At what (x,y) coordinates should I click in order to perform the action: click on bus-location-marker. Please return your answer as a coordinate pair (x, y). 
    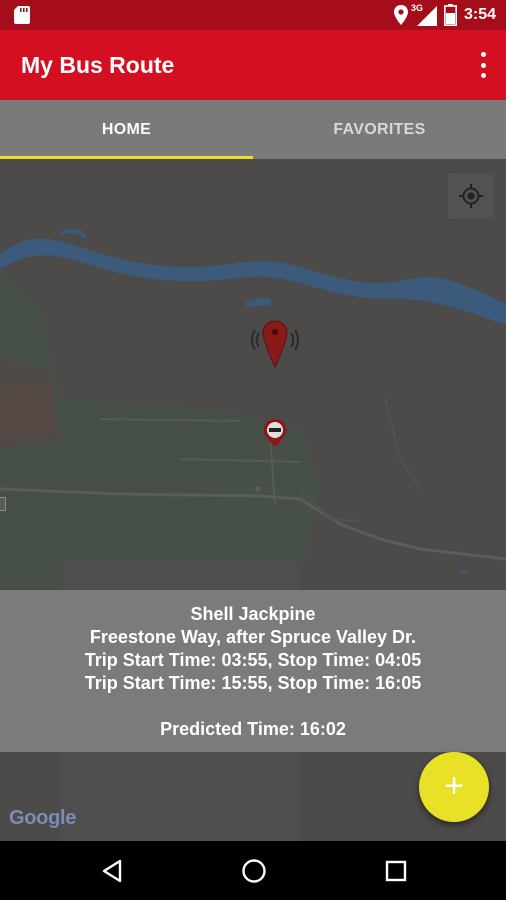
    Looking at the image, I should click on (275, 345).